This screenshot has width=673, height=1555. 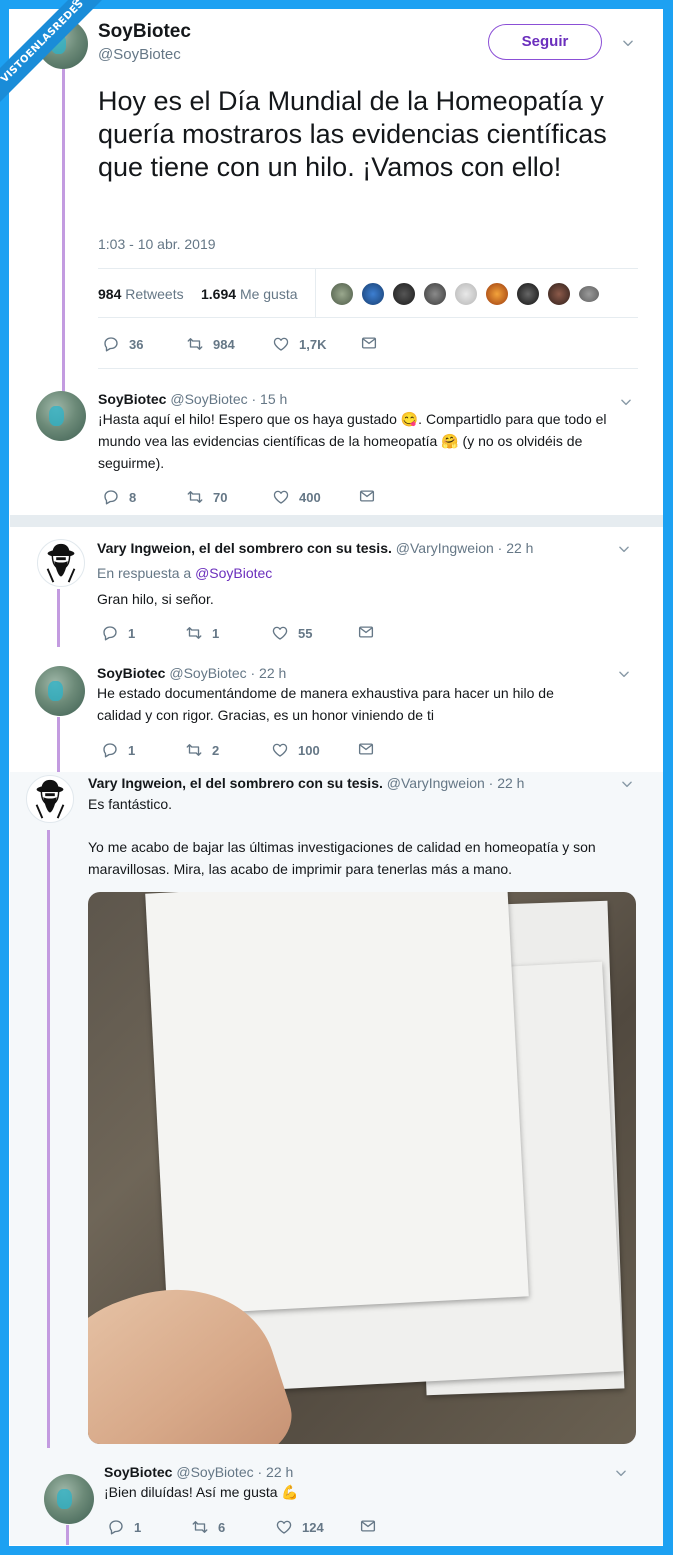 I want to click on like-button: 55, so click(x=291, y=633).